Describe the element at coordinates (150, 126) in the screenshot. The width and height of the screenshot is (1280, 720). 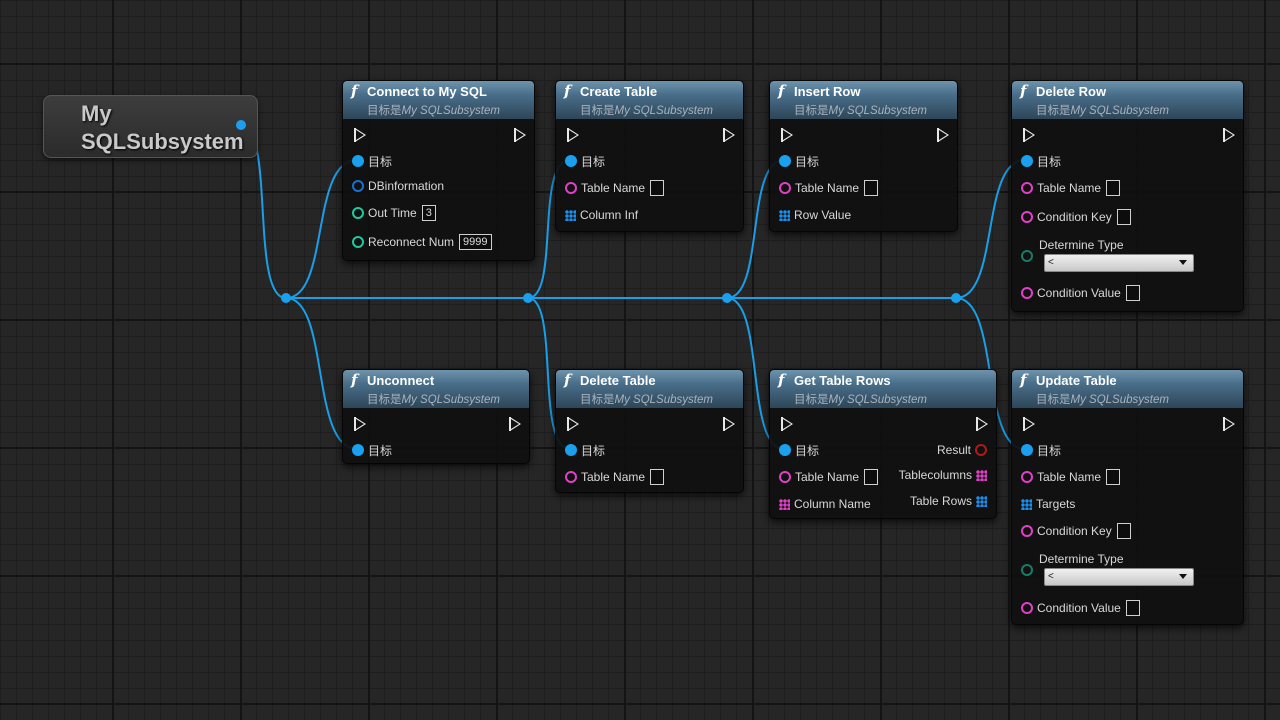
I see `subsystem-reference-node: My SQLSubsystem` at that location.